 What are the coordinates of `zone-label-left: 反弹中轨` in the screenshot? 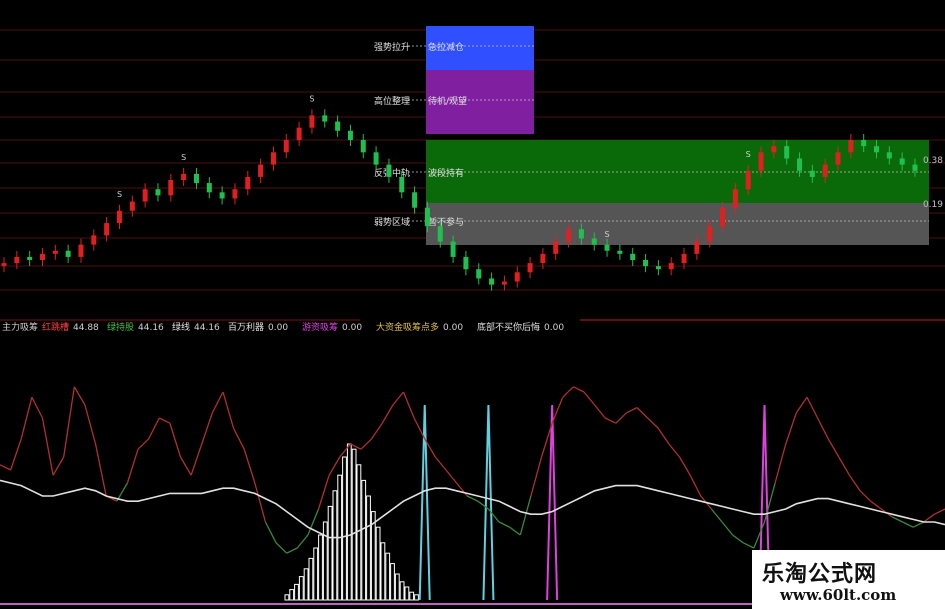 It's located at (392, 173).